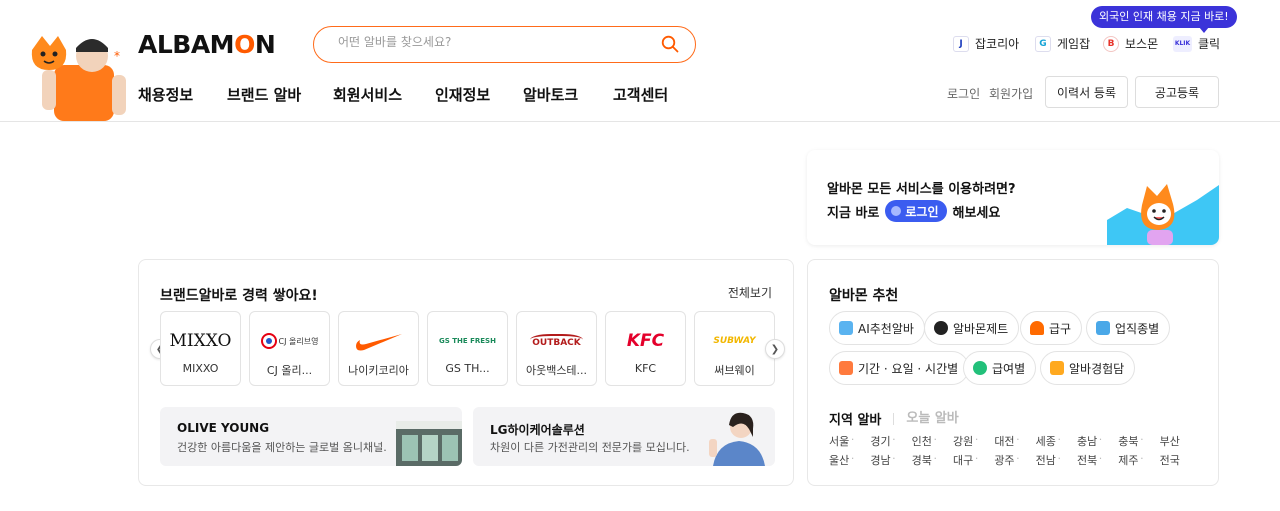  What do you see at coordinates (849, 461) in the screenshot?
I see `region-link: 울산` at bounding box center [849, 461].